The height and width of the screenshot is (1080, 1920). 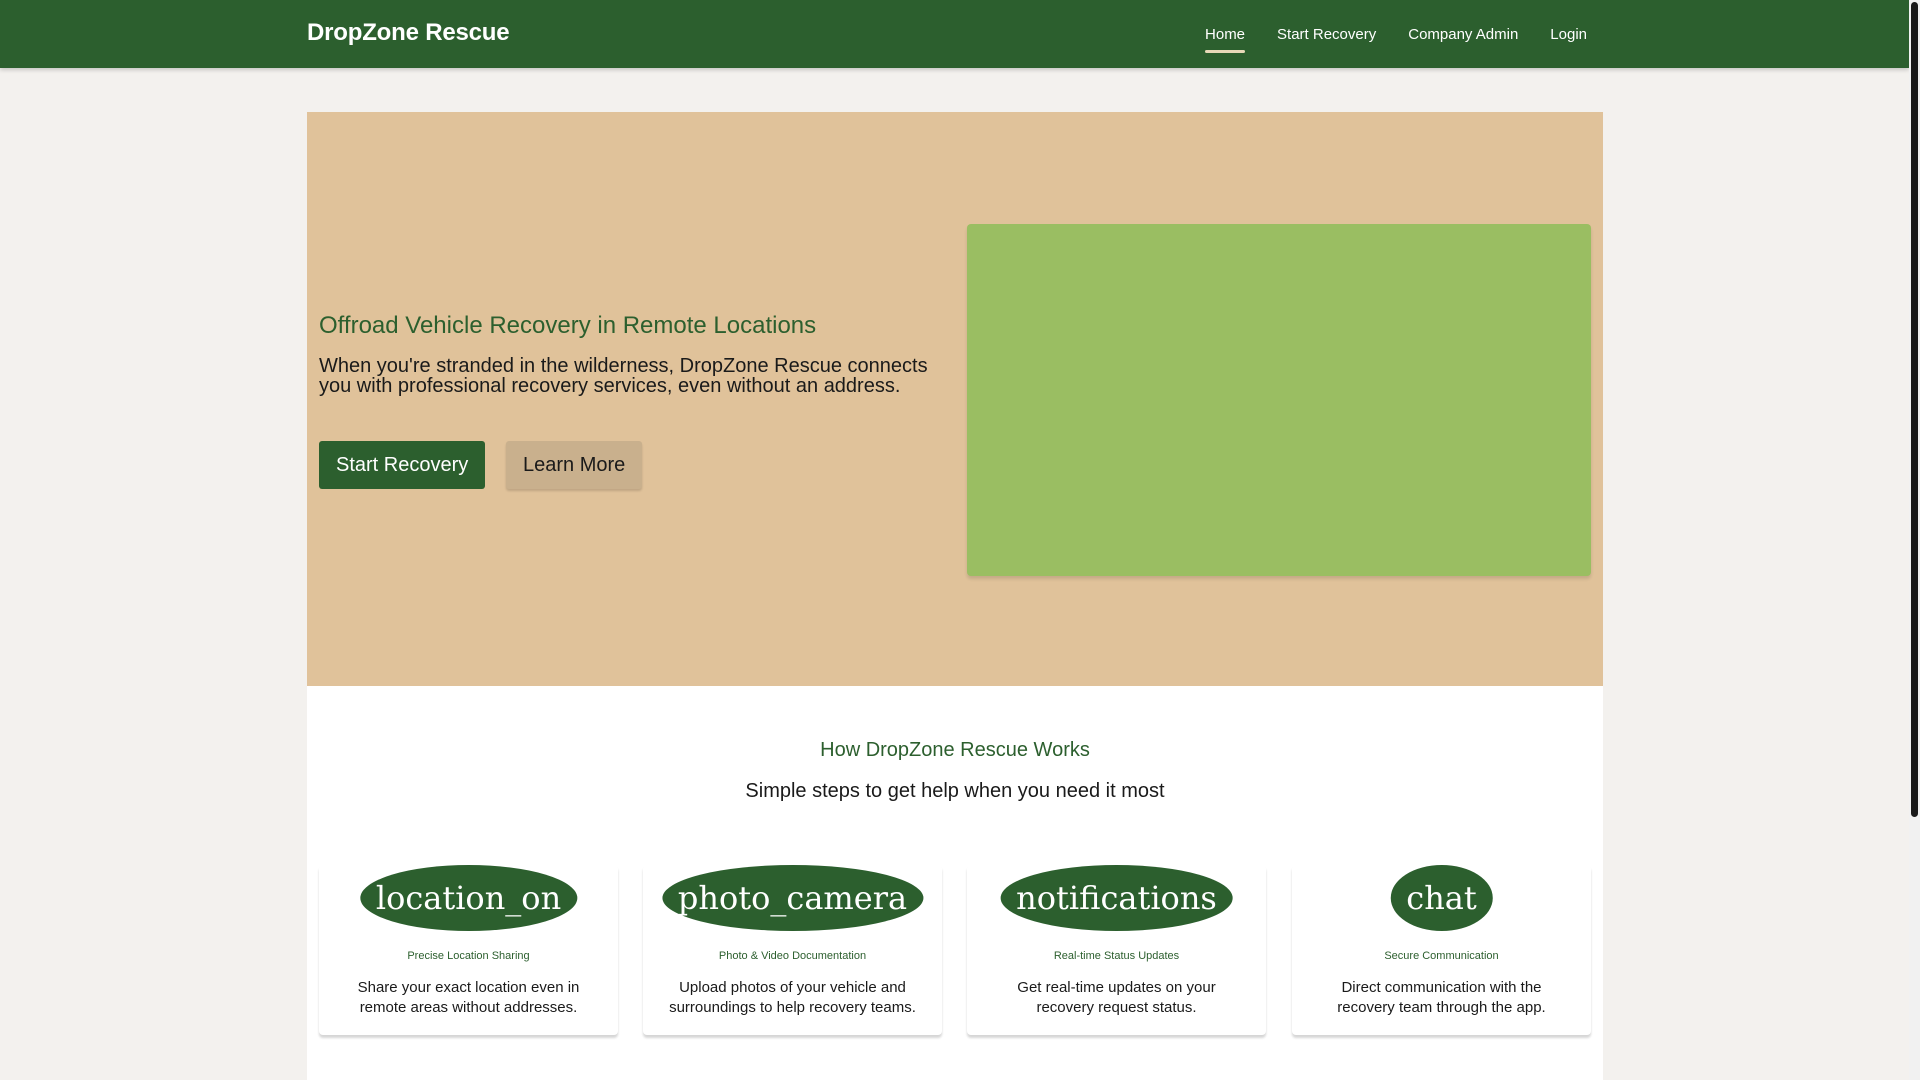 What do you see at coordinates (402, 465) in the screenshot?
I see `start-recovery-button: Start Recovery` at bounding box center [402, 465].